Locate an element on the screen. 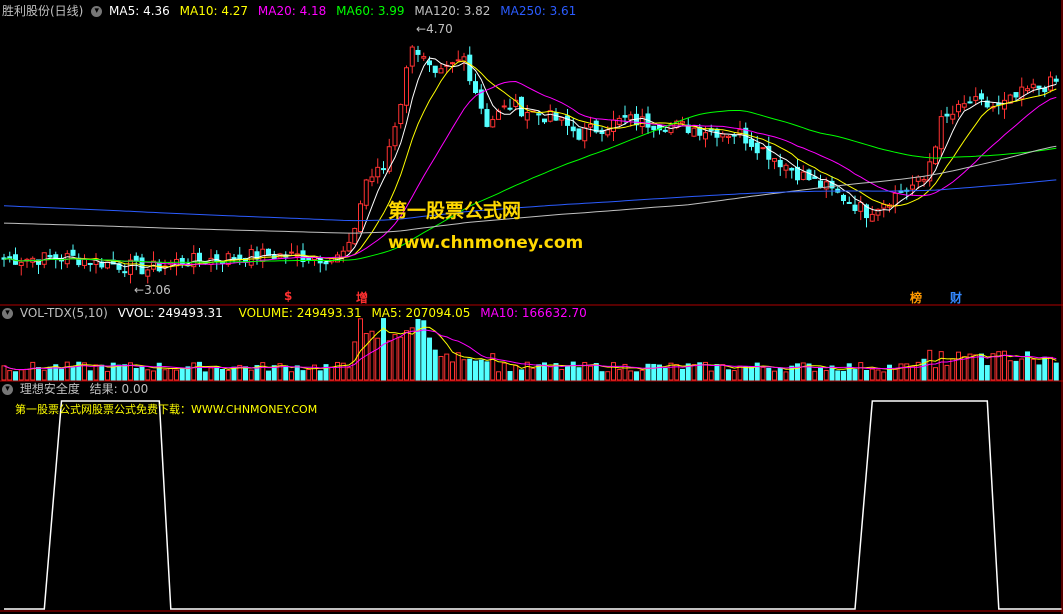 The width and height of the screenshot is (1063, 614). stock-title: 胜利股份(日线) is located at coordinates (42, 11).